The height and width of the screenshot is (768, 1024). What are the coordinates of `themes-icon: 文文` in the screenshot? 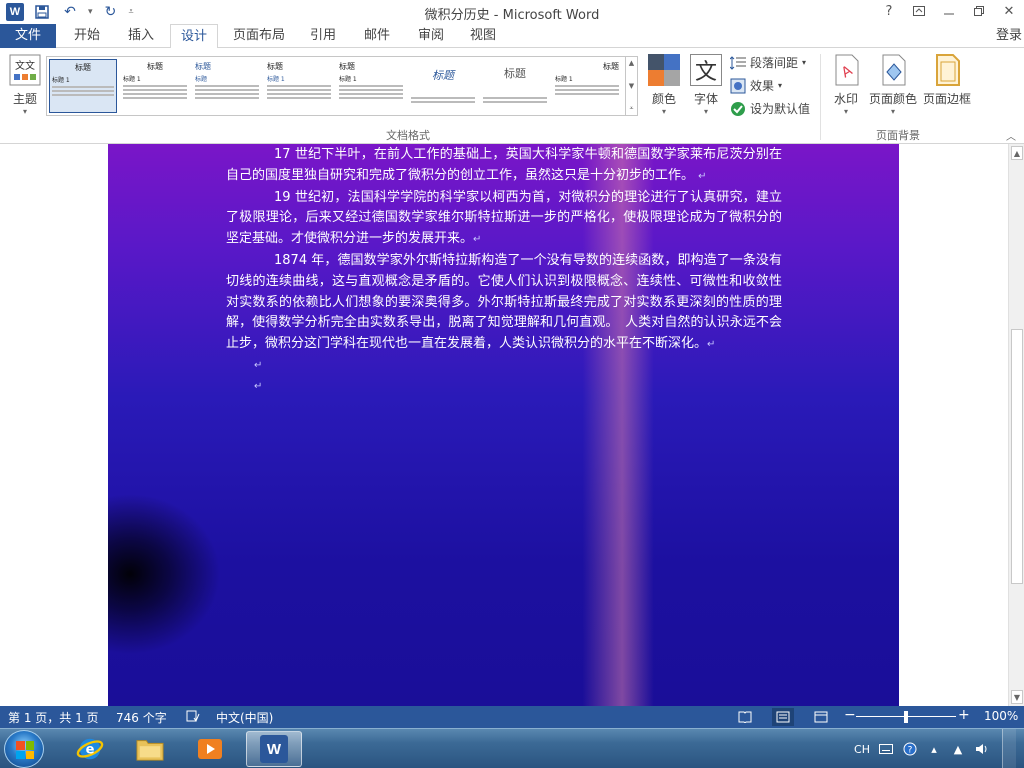 It's located at (25, 70).